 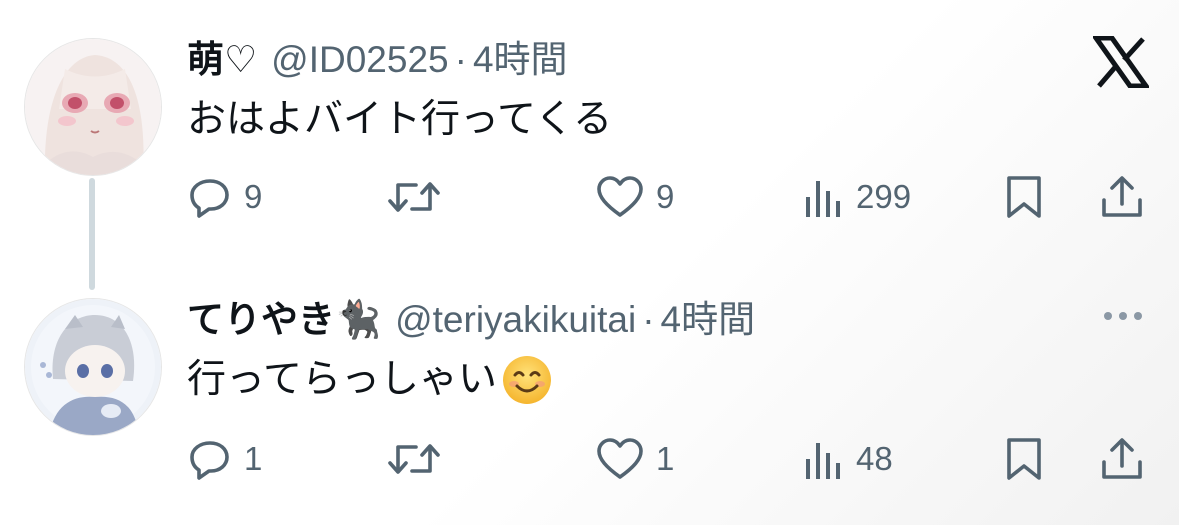 What do you see at coordinates (665, 458) in the screenshot?
I see `like-count: 1` at bounding box center [665, 458].